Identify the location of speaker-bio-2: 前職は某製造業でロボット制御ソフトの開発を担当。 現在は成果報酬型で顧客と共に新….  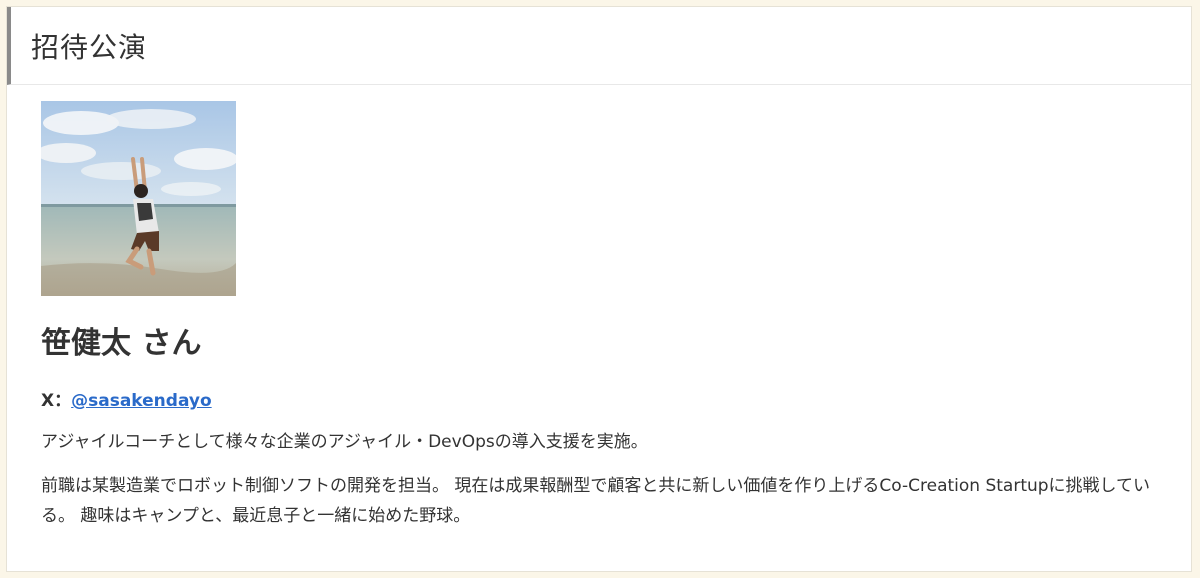
(596, 501).